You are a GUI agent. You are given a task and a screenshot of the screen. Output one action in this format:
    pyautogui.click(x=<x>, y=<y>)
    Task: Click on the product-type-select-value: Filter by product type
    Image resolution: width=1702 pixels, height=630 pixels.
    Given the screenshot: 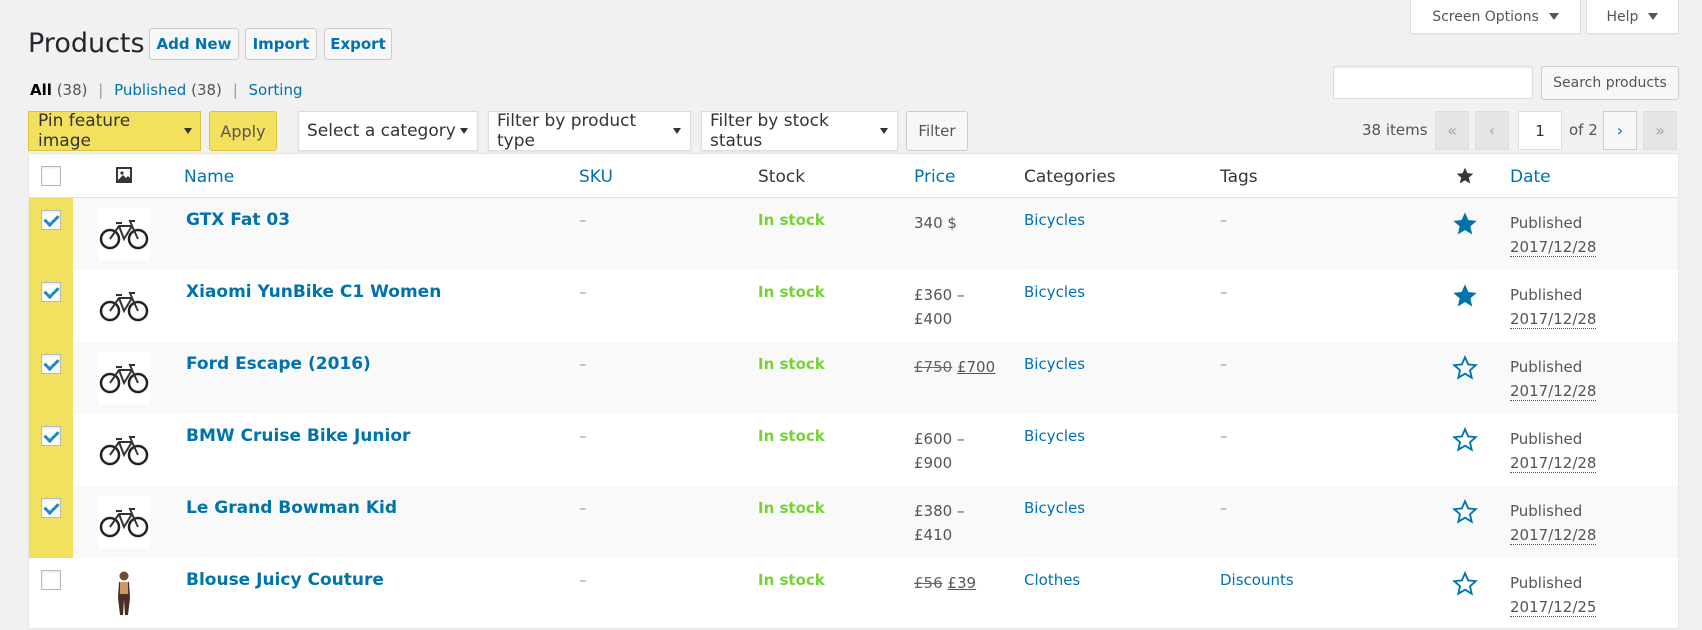 What is the action you would take?
    pyautogui.click(x=567, y=131)
    